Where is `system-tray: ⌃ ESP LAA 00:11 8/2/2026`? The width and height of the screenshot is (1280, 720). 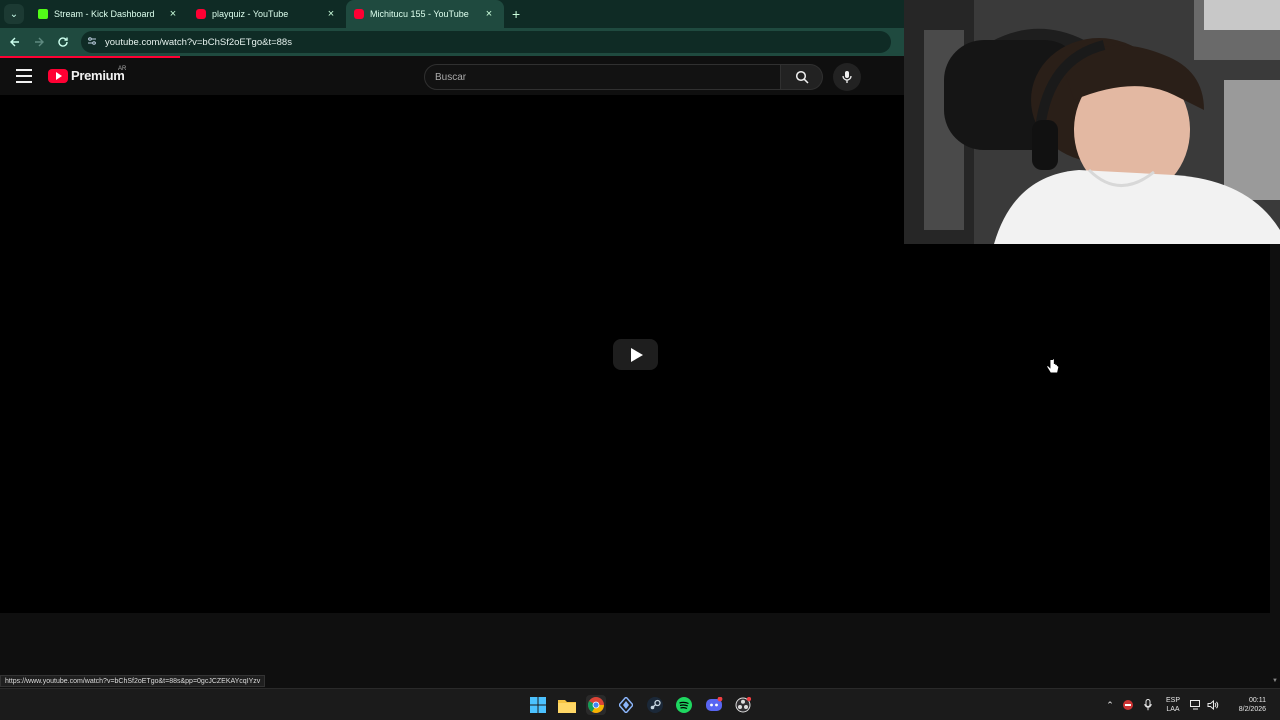
system-tray: ⌃ ESP LAA 00:11 8/2/2026 is located at coordinates (1186, 704).